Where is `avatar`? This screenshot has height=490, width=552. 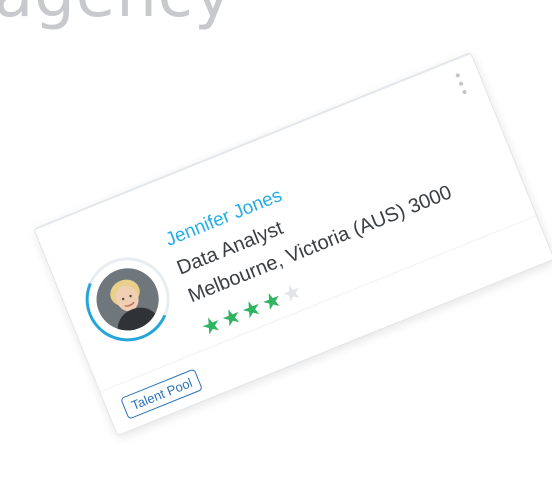 avatar is located at coordinates (127, 299).